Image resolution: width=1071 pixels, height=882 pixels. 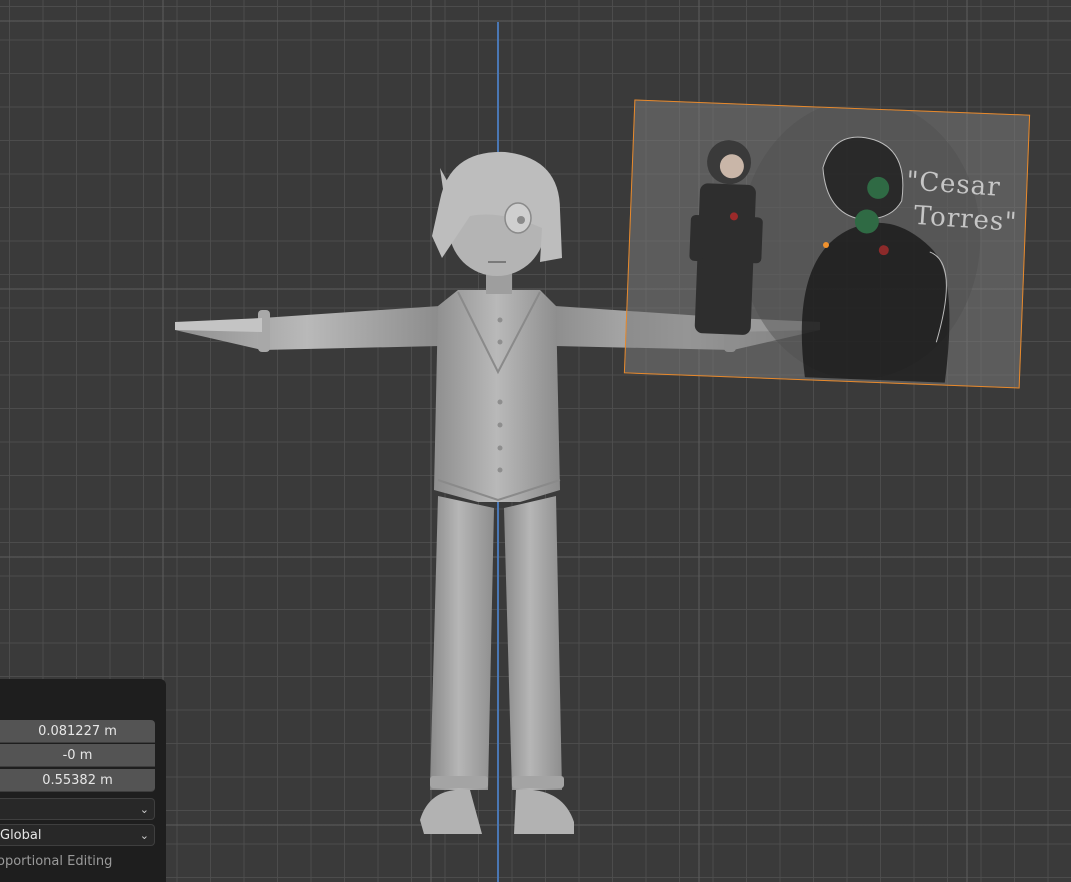 What do you see at coordinates (77, 731) in the screenshot?
I see `move-x-field: 0.081227 m` at bounding box center [77, 731].